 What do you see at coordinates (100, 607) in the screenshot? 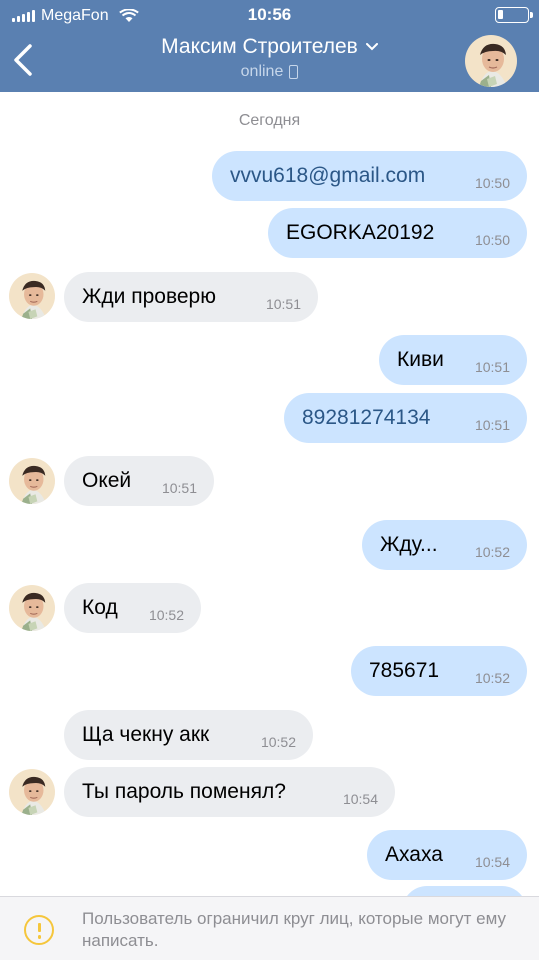
I see `message-text: Код` at bounding box center [100, 607].